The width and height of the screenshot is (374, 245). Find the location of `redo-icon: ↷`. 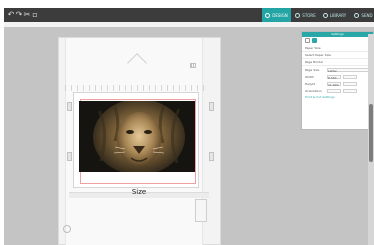

redo-icon: ↷ is located at coordinates (19, 15).